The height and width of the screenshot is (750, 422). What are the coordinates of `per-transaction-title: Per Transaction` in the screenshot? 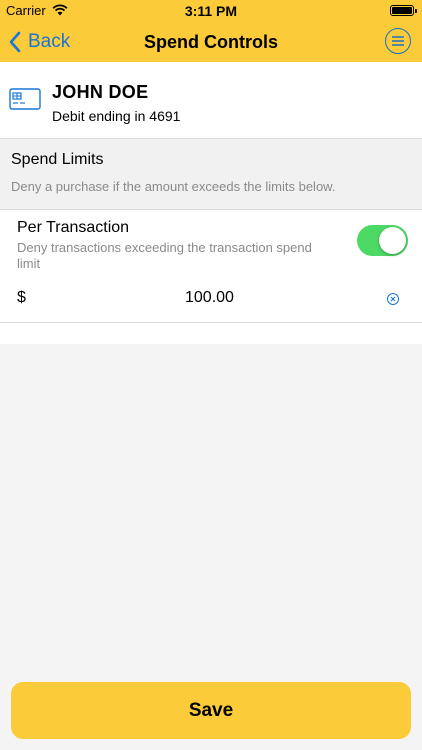 It's located at (73, 227).